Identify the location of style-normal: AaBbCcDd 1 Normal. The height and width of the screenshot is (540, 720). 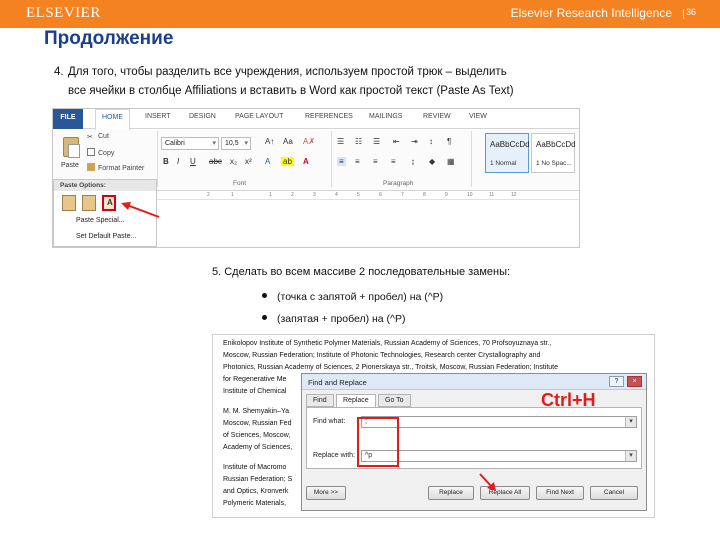
(507, 153).